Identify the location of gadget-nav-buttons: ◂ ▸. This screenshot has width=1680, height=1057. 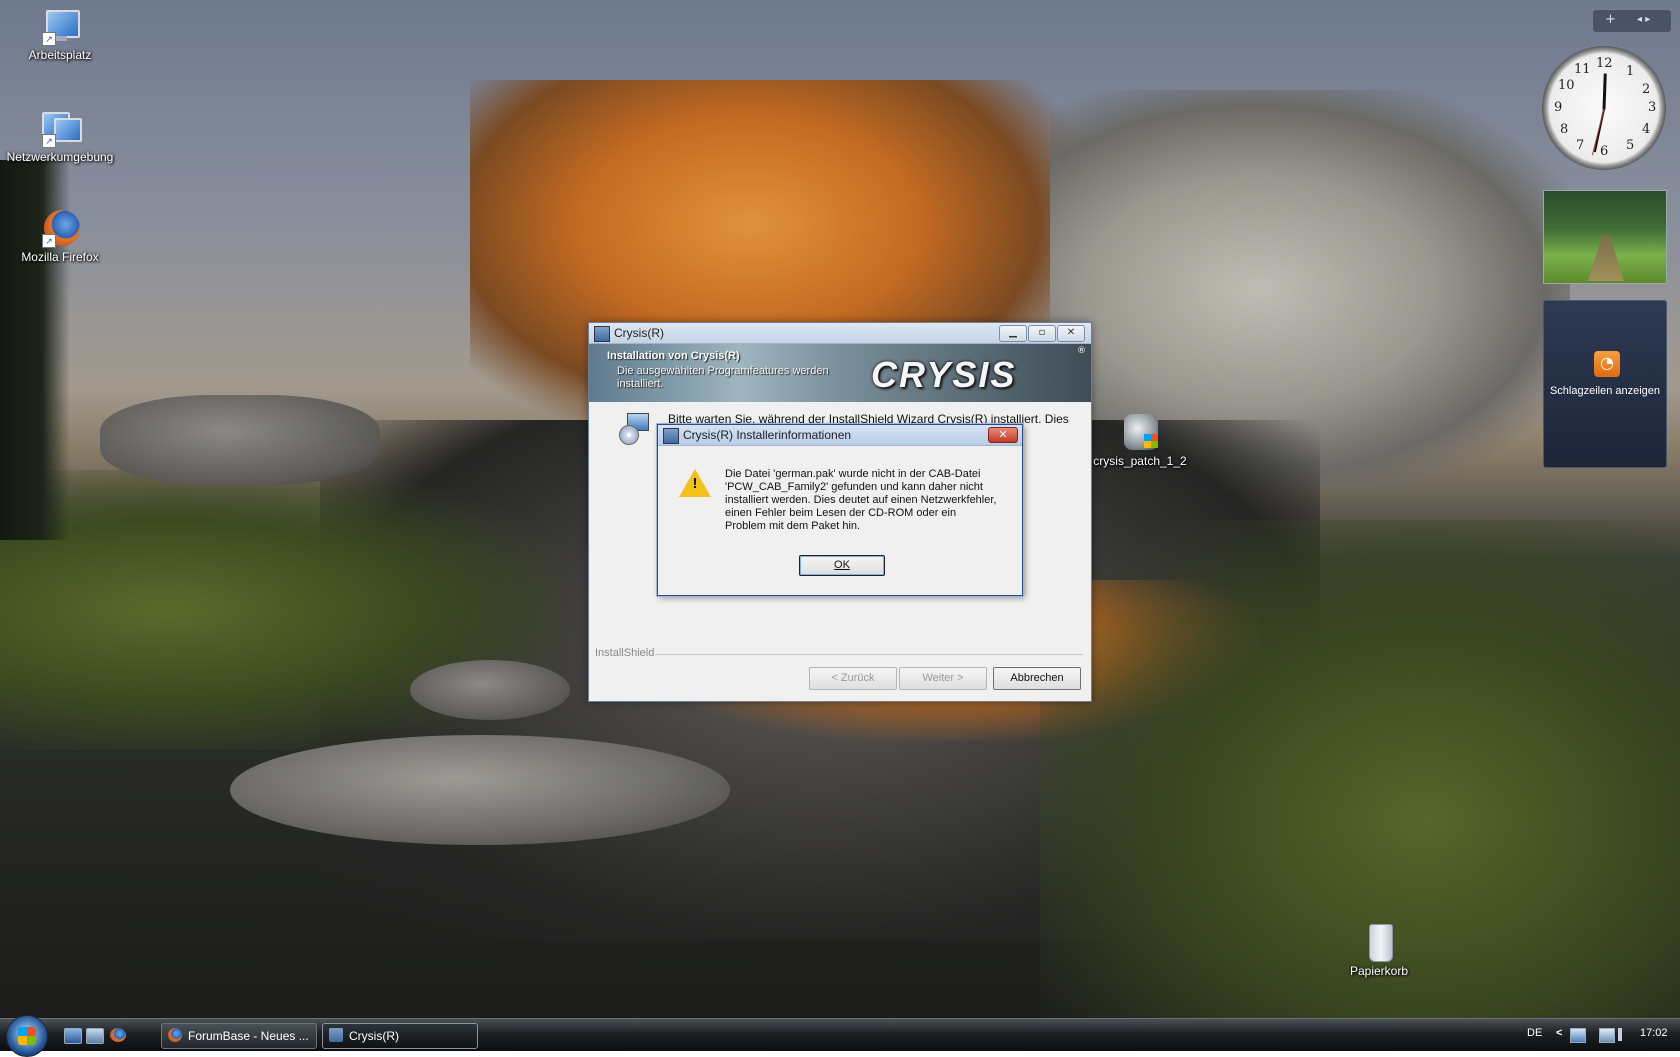
(1643, 19).